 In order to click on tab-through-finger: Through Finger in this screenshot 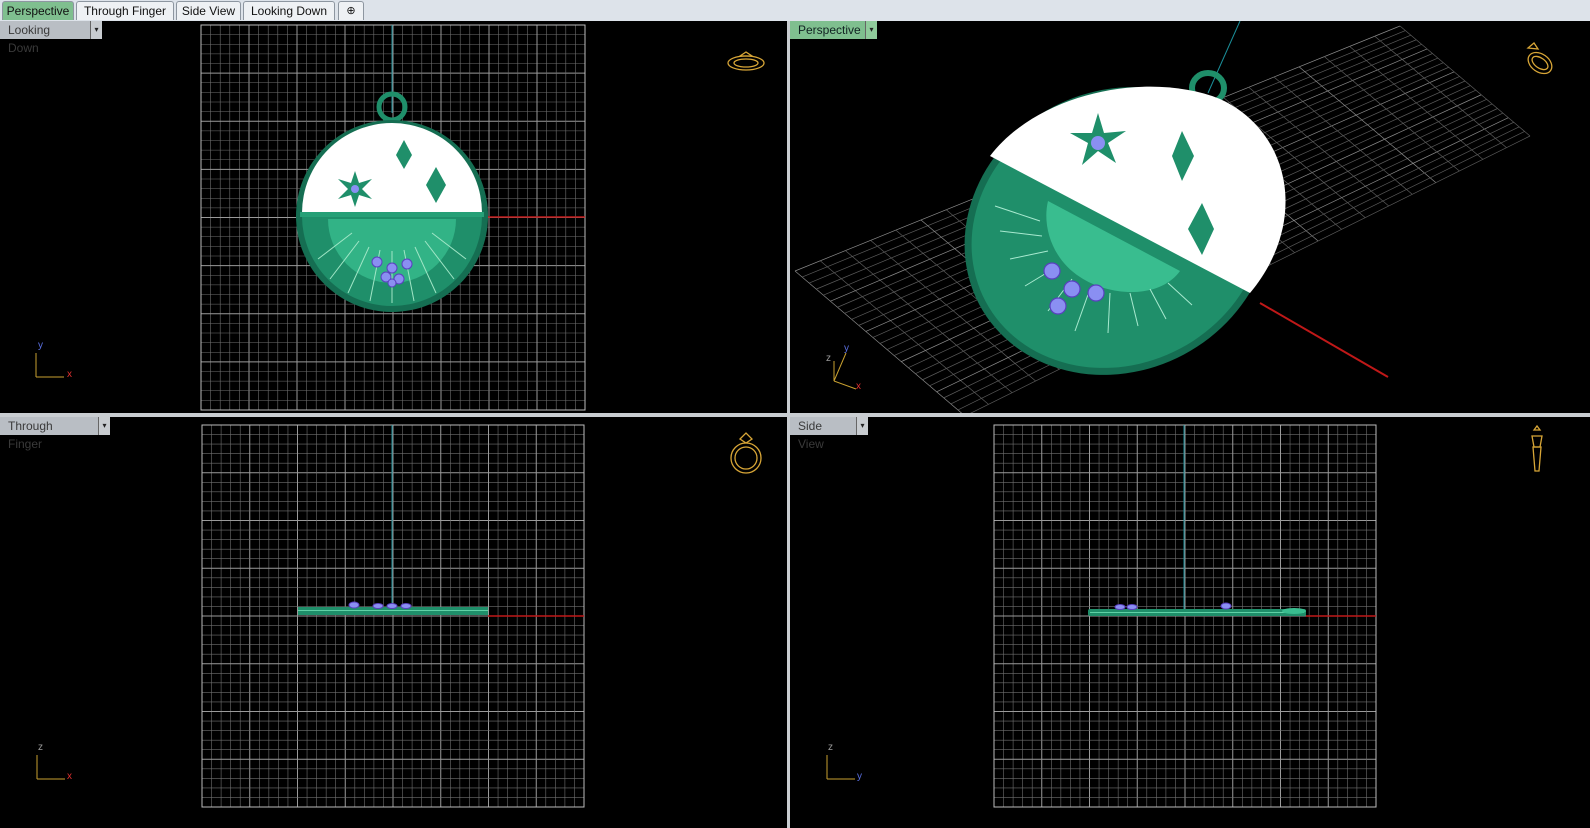, I will do `click(125, 10)`.